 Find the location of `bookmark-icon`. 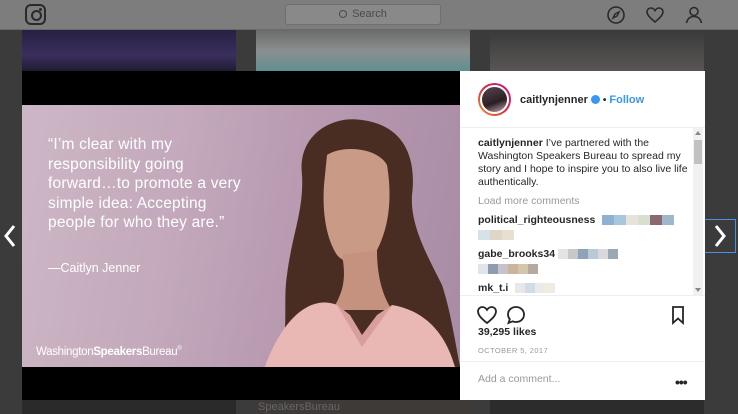

bookmark-icon is located at coordinates (678, 315).